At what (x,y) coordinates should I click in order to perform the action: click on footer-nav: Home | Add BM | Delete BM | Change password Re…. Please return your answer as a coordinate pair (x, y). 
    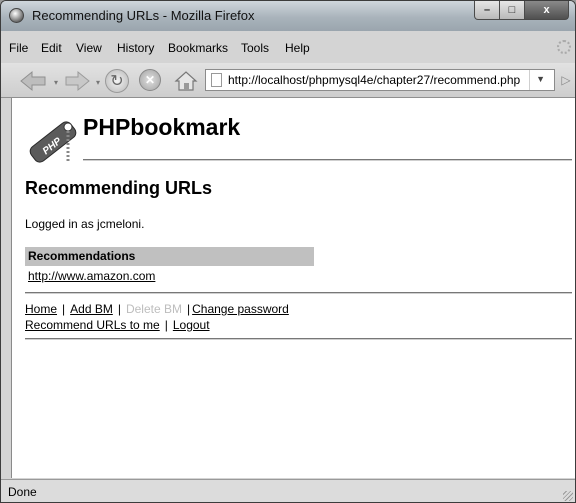
    Looking at the image, I should click on (157, 317).